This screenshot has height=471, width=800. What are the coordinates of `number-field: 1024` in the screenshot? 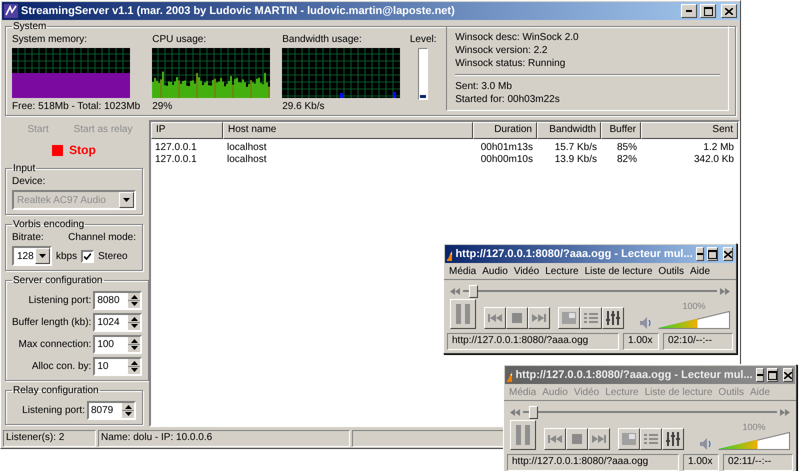 It's located at (117, 322).